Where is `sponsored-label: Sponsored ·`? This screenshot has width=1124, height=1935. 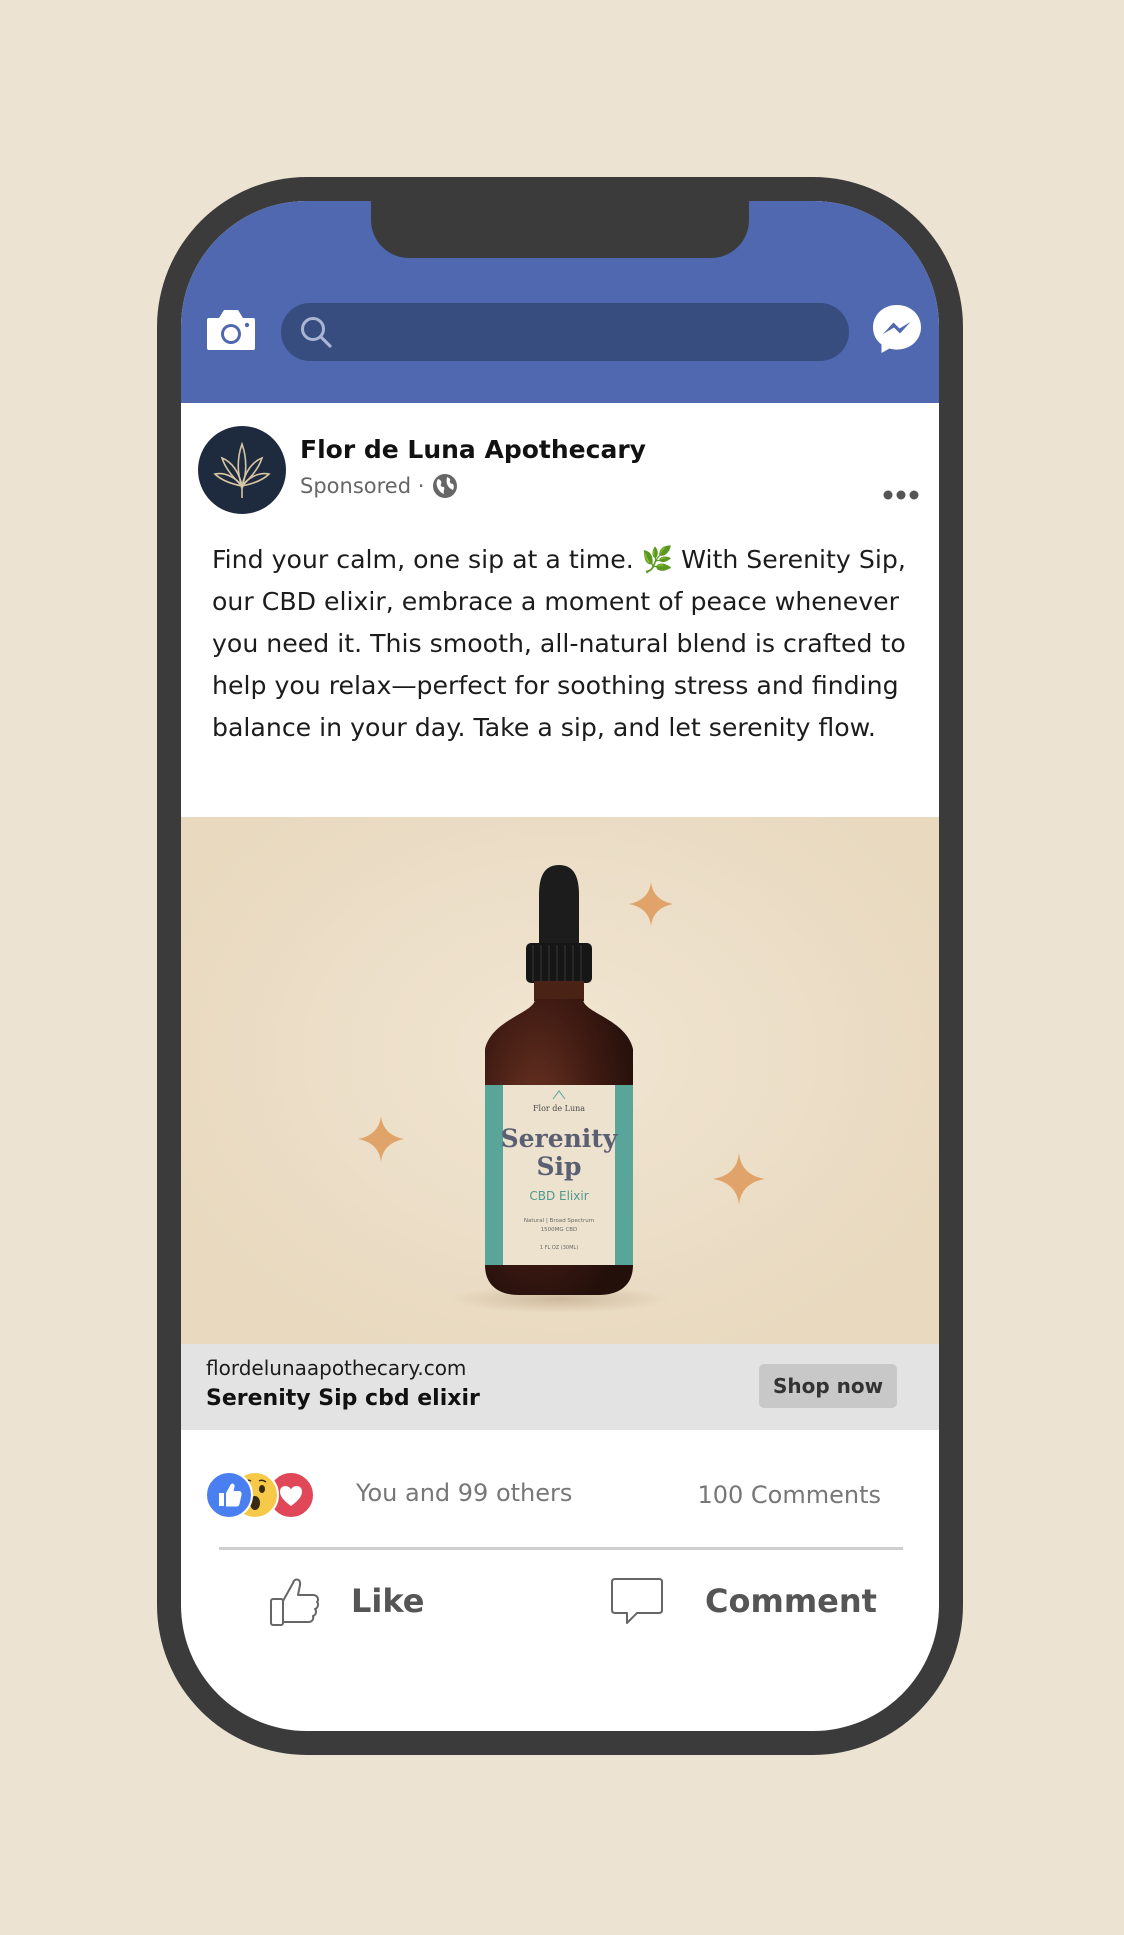 sponsored-label: Sponsored · is located at coordinates (362, 486).